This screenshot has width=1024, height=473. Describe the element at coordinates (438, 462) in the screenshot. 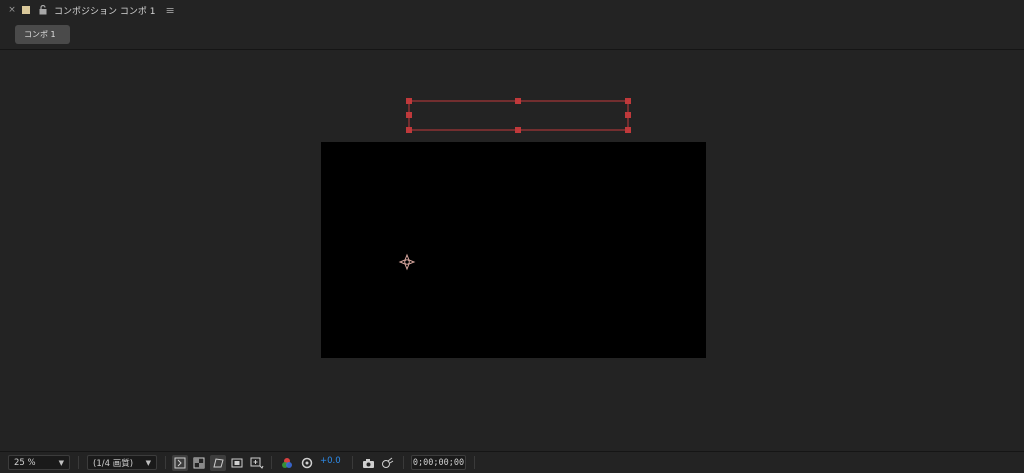

I see `current-time-display: 0;00;00;00` at that location.